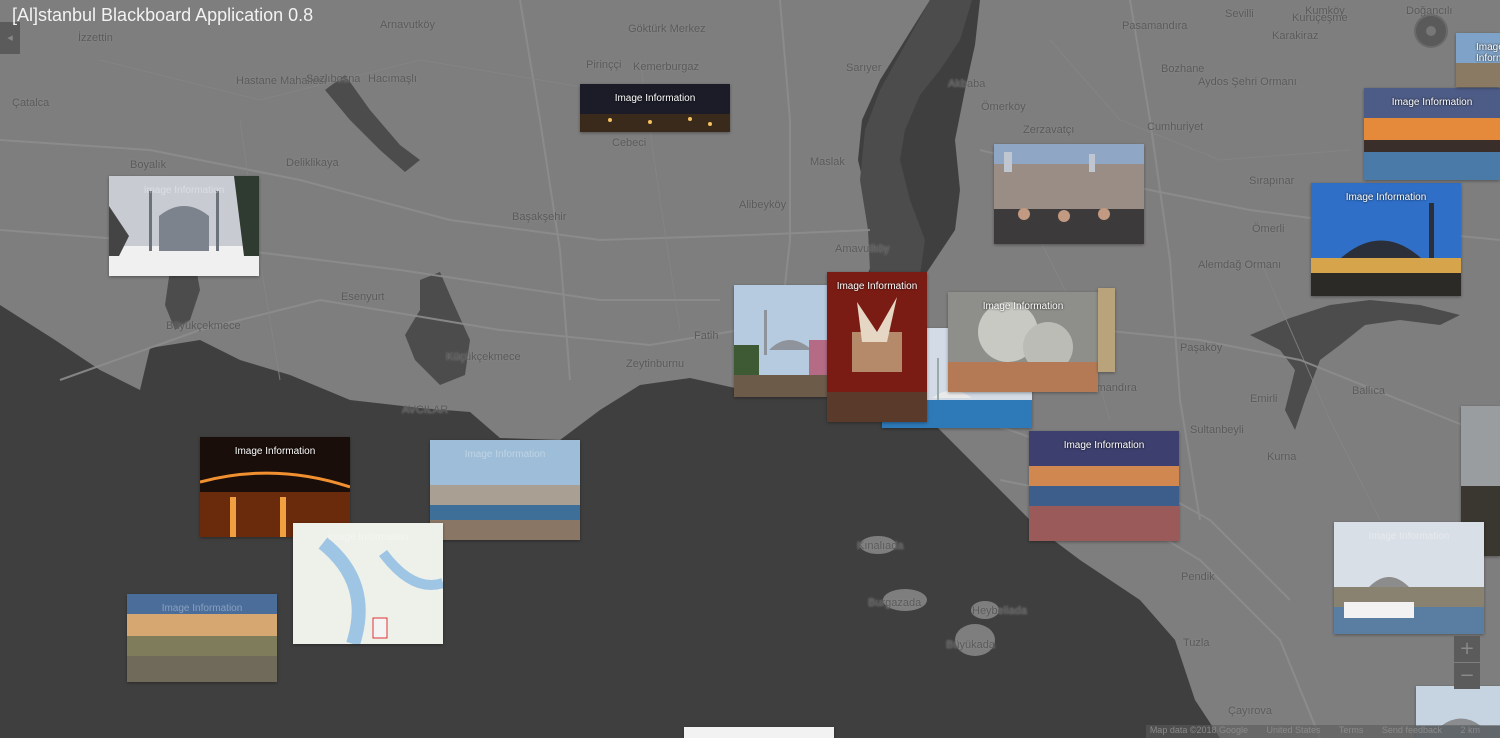 Image resolution: width=1500 pixels, height=738 pixels. Describe the element at coordinates (1247, 82) in the screenshot. I see `place-label: Aydos Şehri Ormanı` at that location.